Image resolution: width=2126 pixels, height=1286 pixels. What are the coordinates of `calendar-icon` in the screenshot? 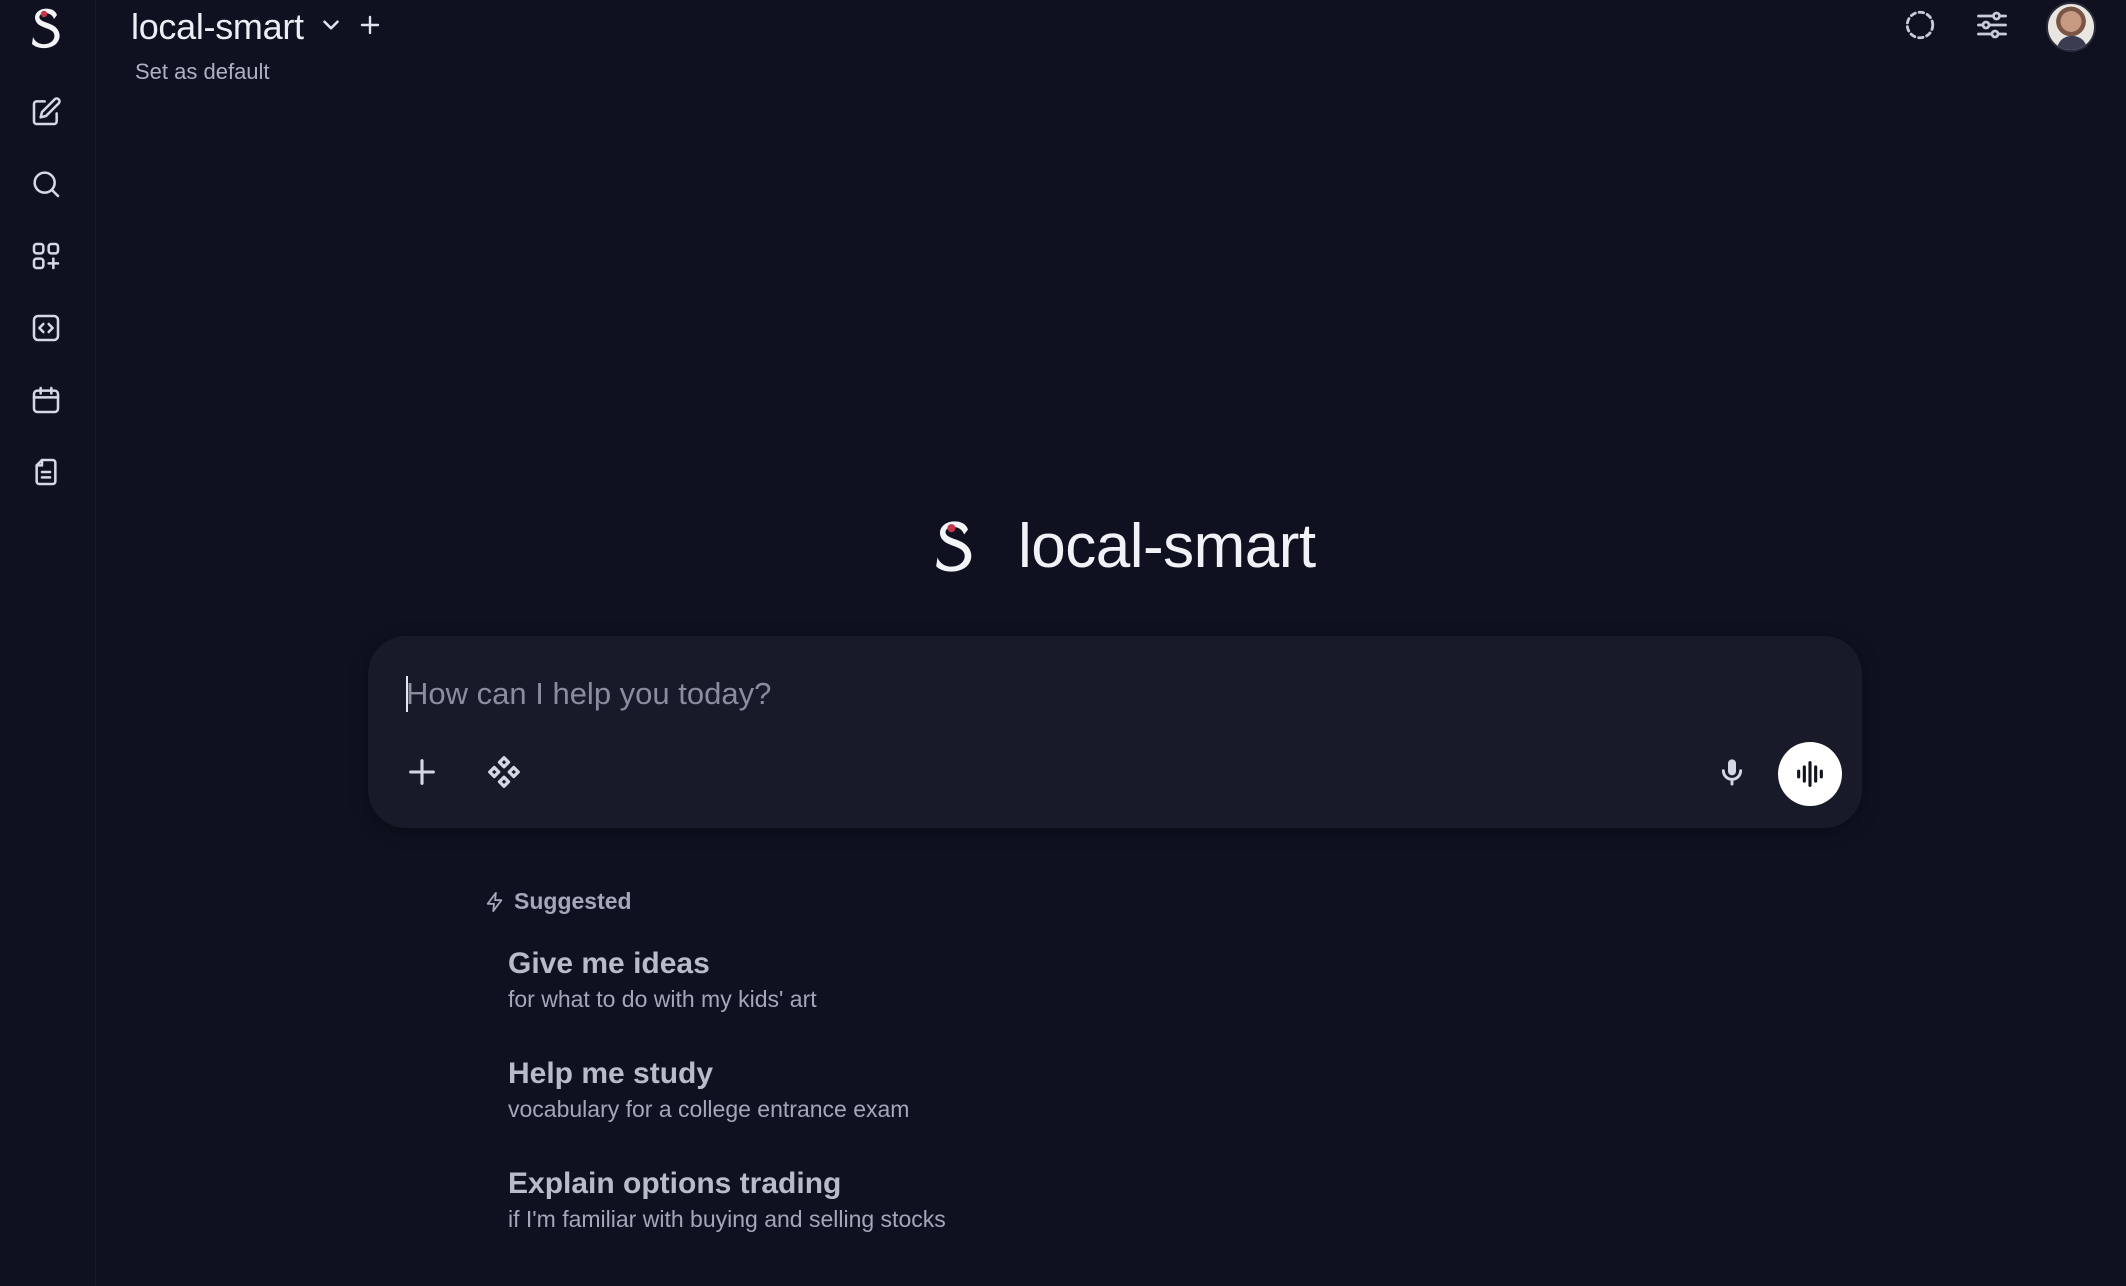 It's located at (46, 400).